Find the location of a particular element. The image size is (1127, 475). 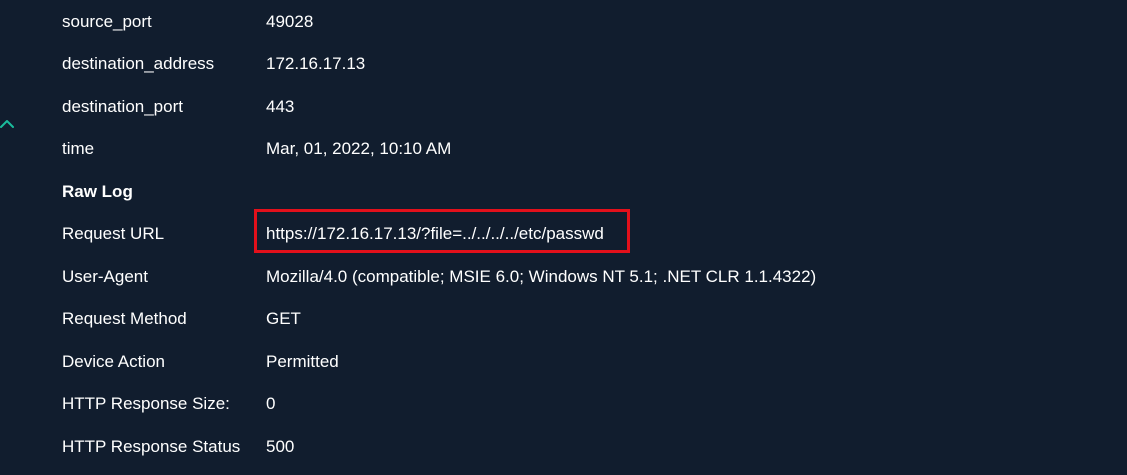

field-key: time is located at coordinates (78, 148).